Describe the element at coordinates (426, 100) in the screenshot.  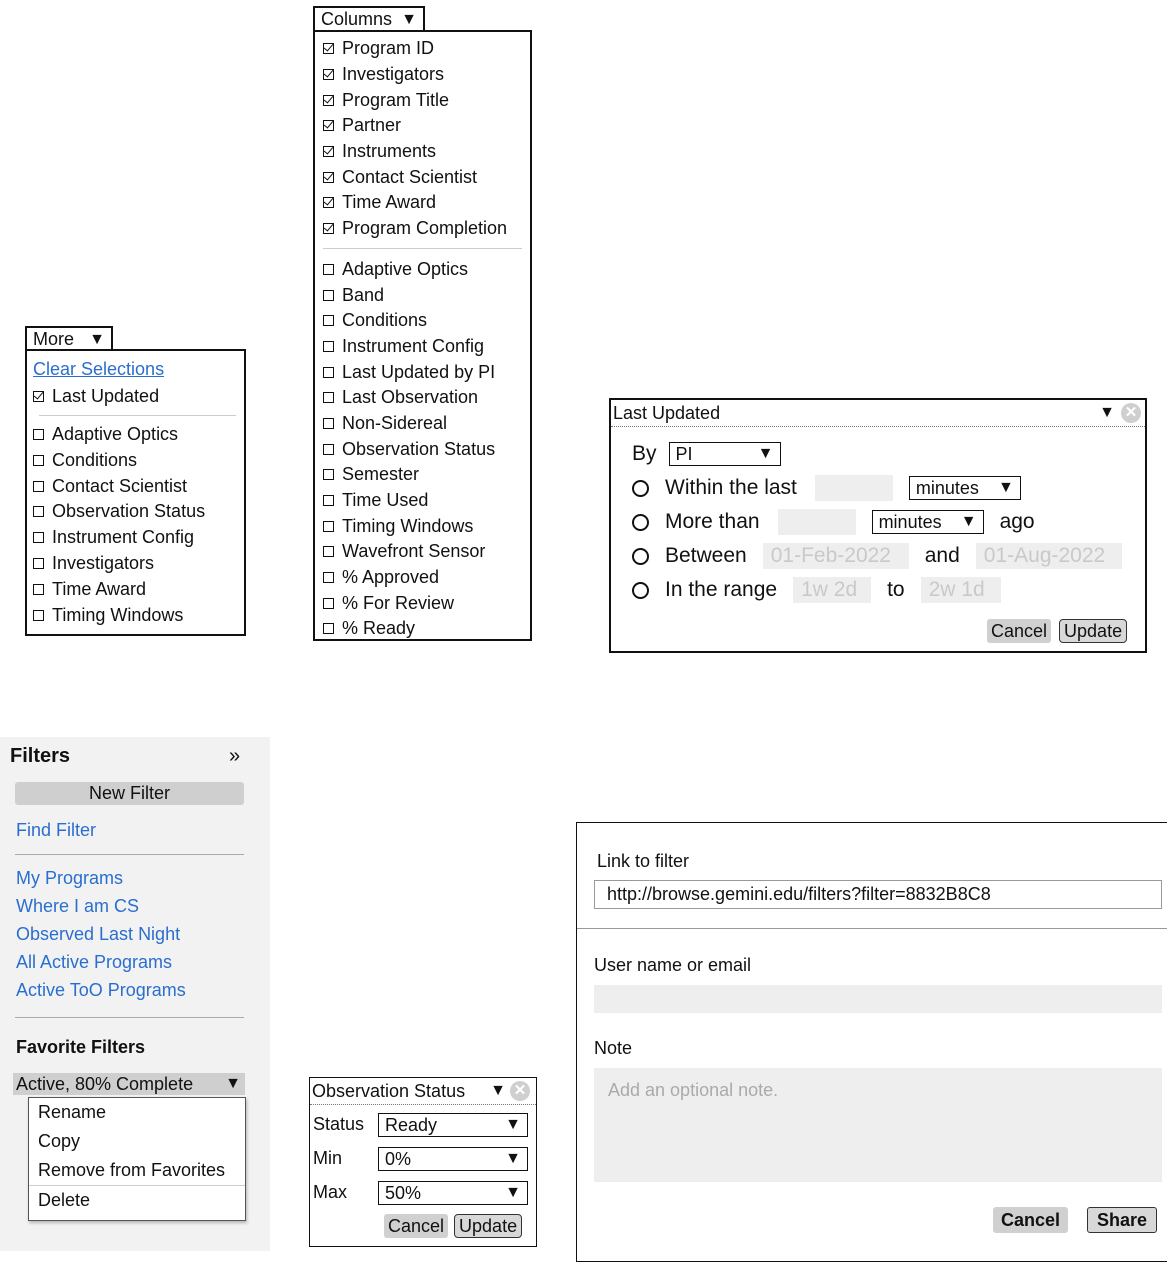
I see `column-item: Program Title` at that location.